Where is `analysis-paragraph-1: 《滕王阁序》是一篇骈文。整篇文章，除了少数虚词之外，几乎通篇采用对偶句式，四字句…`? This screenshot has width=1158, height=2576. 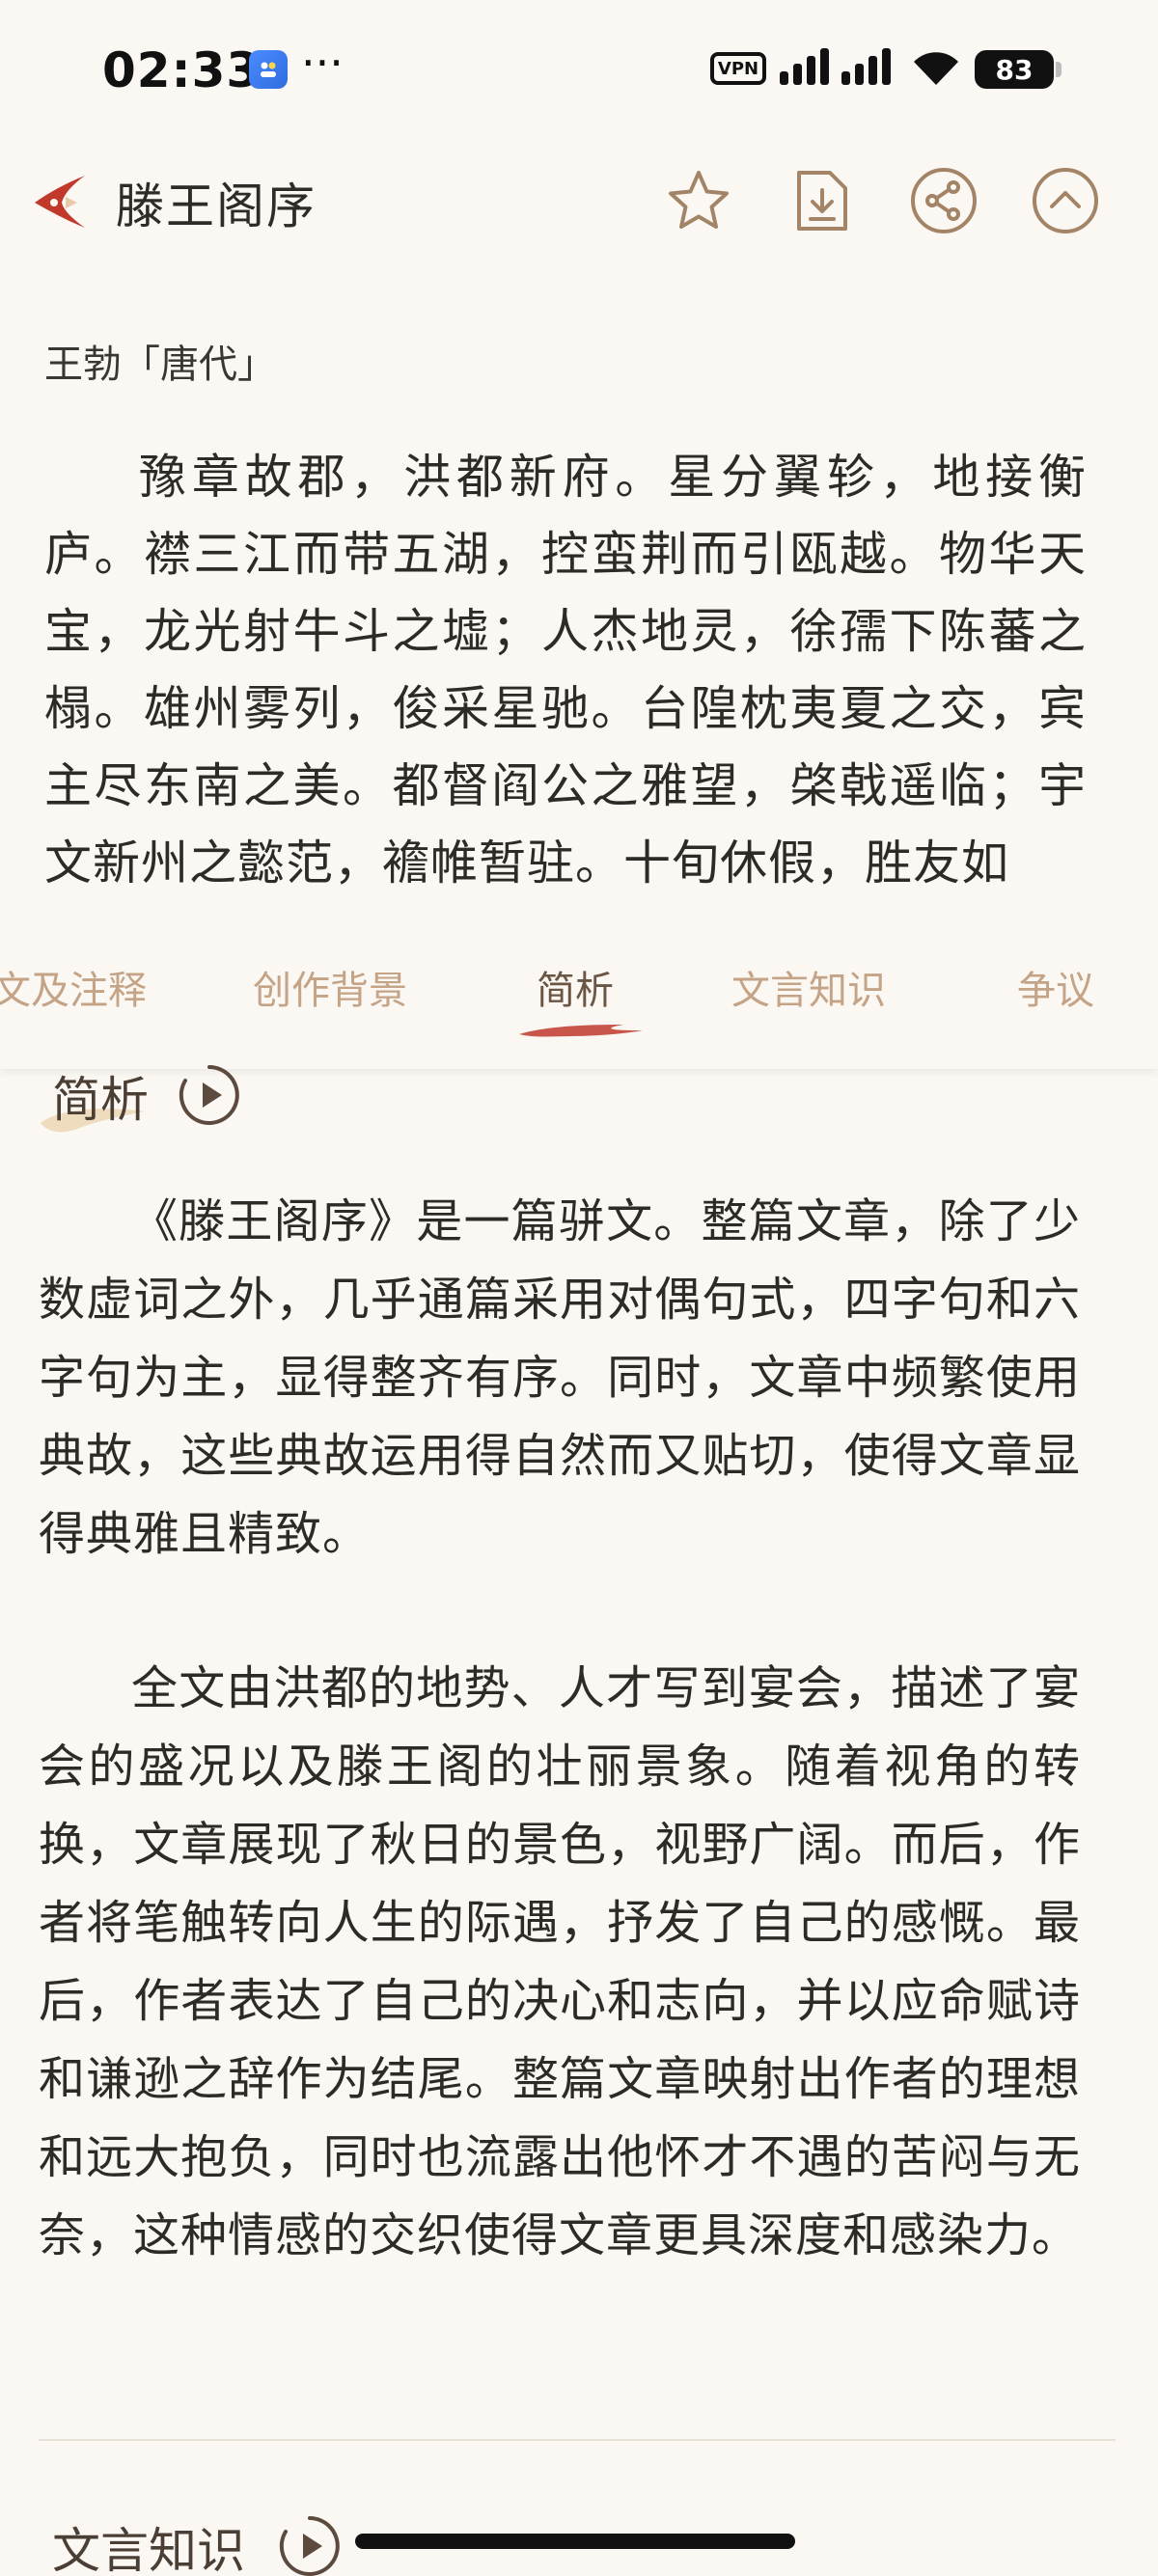 analysis-paragraph-1: 《滕王阁序》是一篇骈文。整篇文章，除了少数虚词之外，几乎通篇采用对偶句式，四字句… is located at coordinates (560, 1378).